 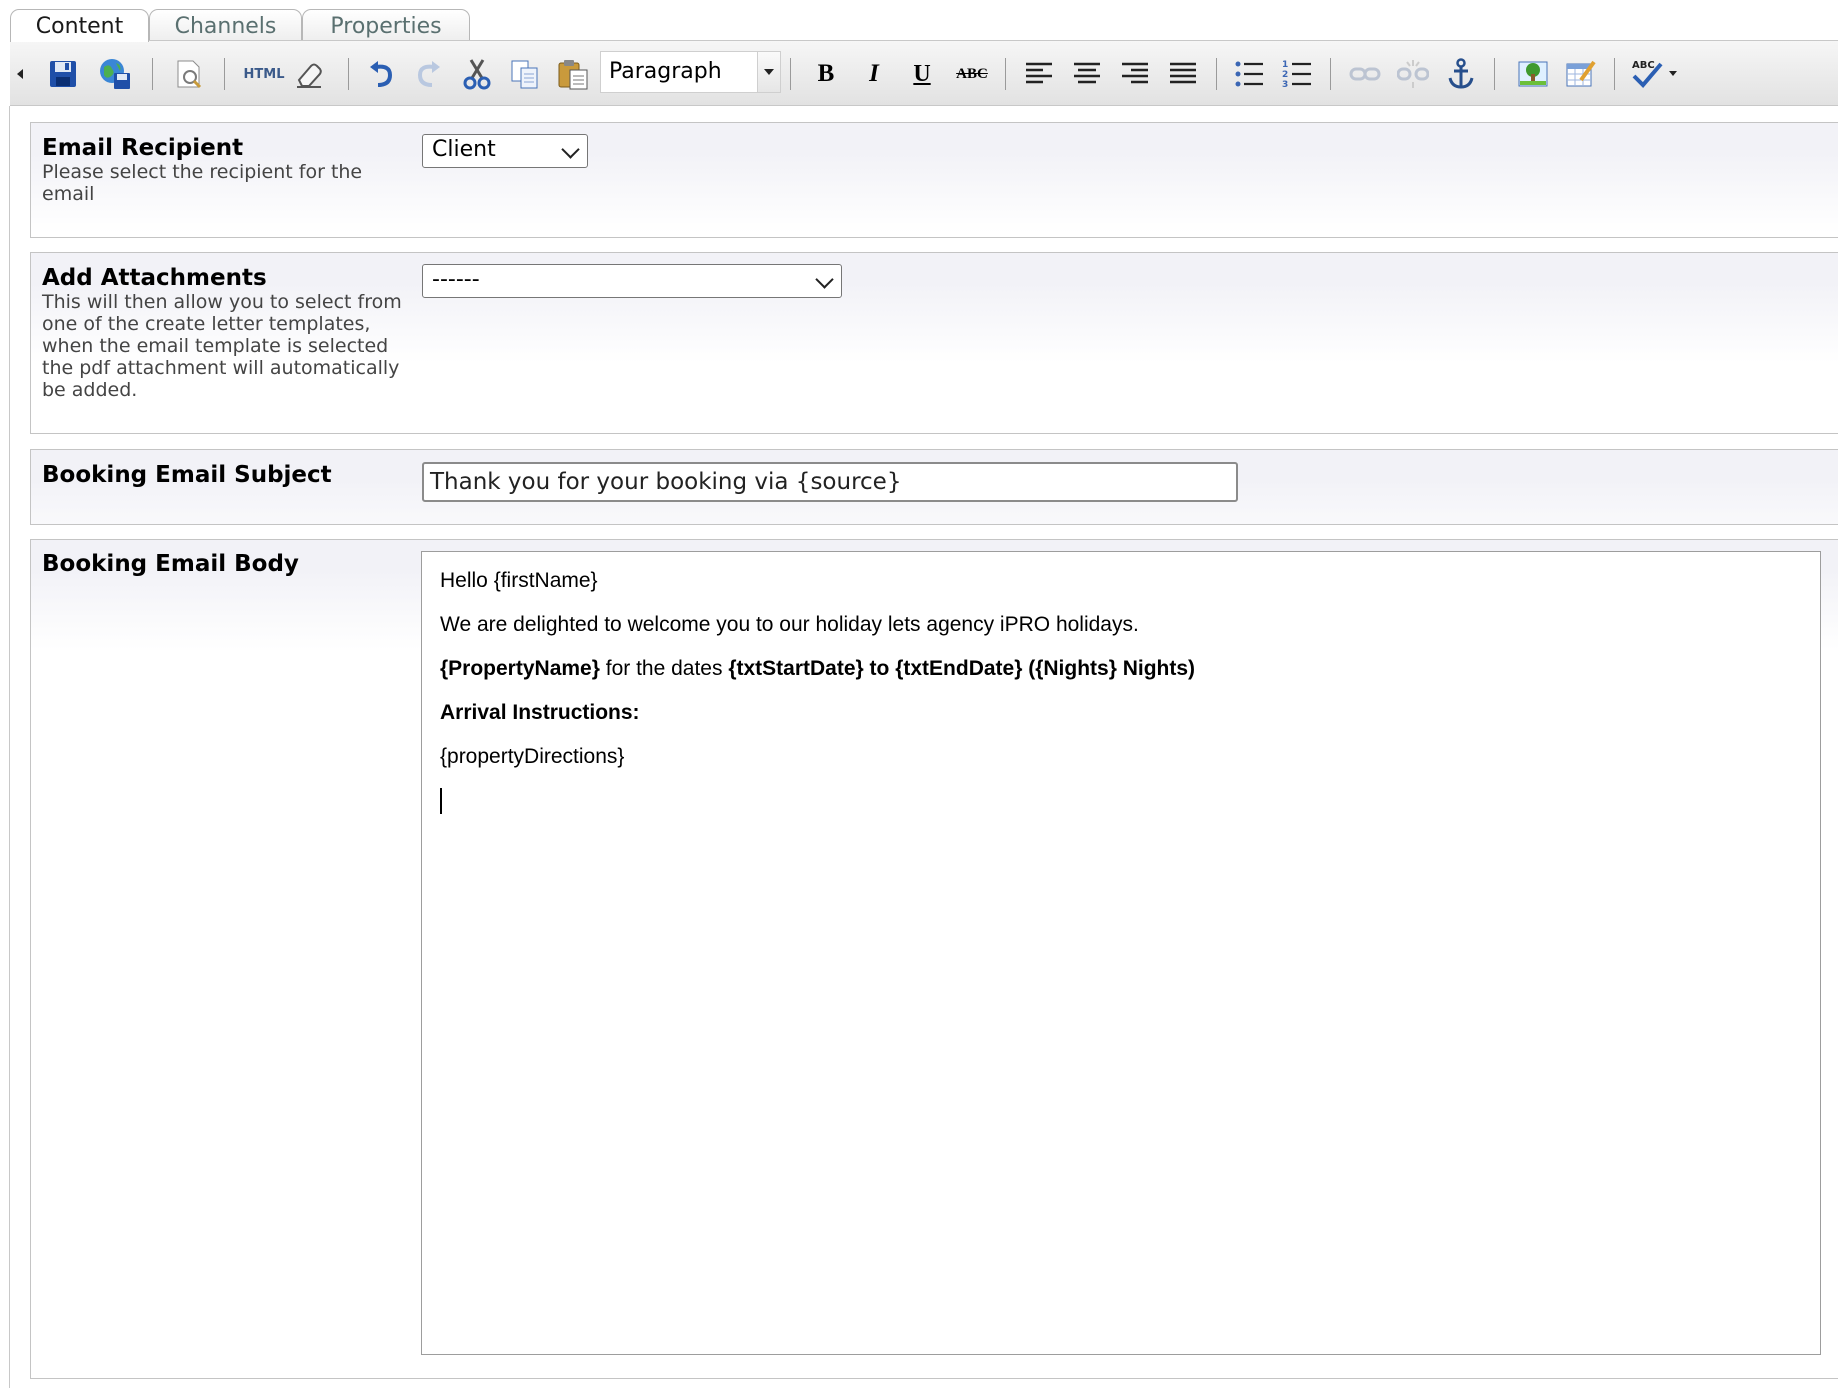 What do you see at coordinates (386, 25) in the screenshot?
I see `tab-properties: Properties` at bounding box center [386, 25].